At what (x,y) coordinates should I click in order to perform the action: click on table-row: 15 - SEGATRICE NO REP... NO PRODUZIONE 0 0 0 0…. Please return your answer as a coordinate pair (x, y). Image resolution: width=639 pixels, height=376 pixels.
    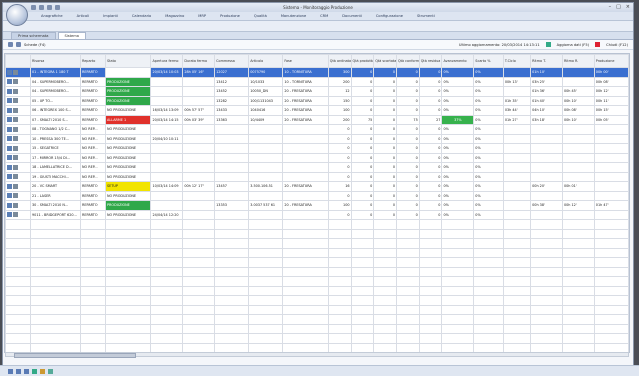
    Looking at the image, I should click on (317, 148).